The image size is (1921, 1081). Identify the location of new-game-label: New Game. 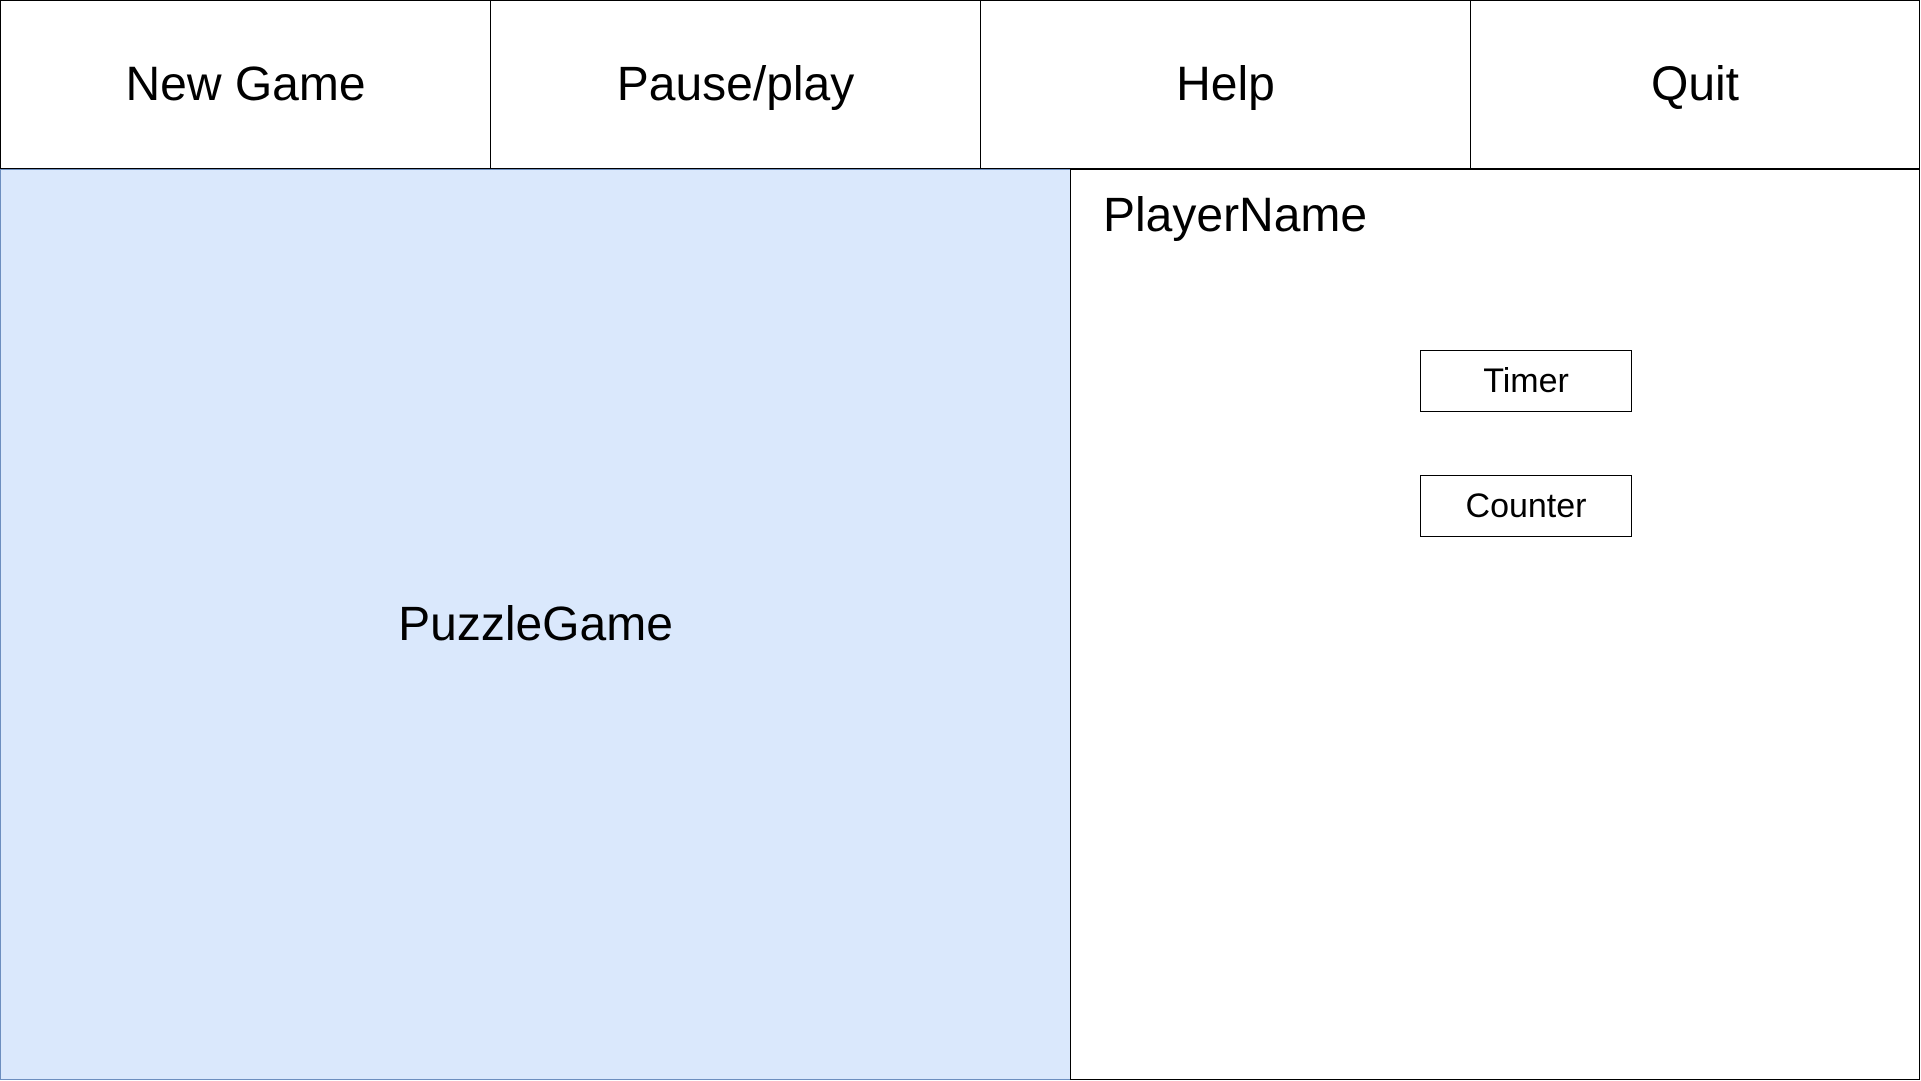
(245, 84).